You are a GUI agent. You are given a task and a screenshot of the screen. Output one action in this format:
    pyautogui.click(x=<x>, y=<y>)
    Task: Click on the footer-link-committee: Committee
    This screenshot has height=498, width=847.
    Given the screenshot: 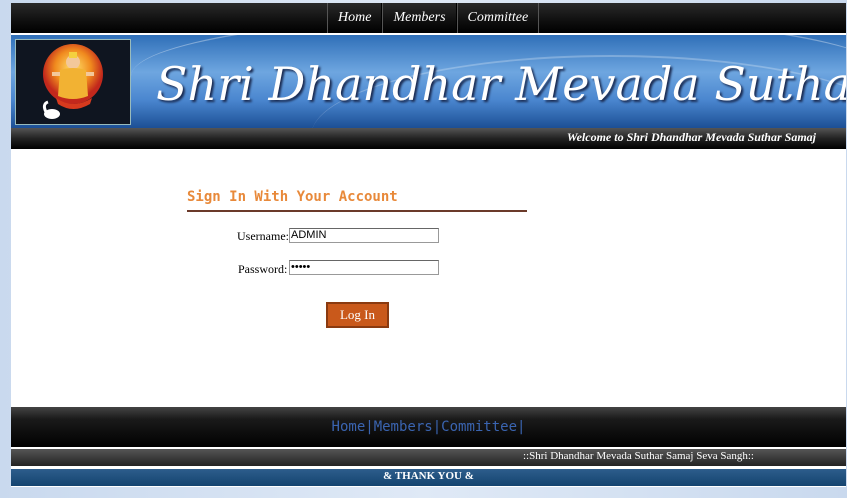 What is the action you would take?
    pyautogui.click(x=479, y=427)
    